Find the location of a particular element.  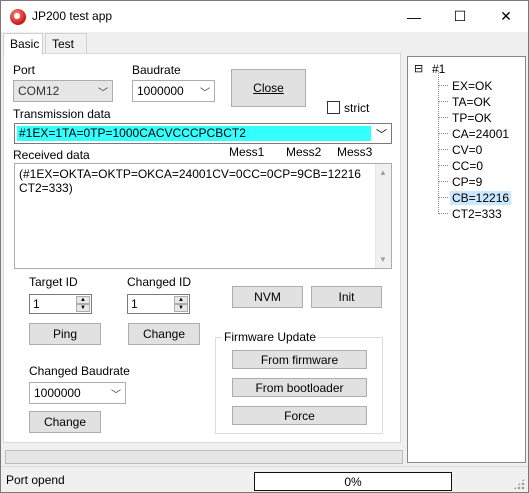

tree-node: CV=0 is located at coordinates (467, 150).